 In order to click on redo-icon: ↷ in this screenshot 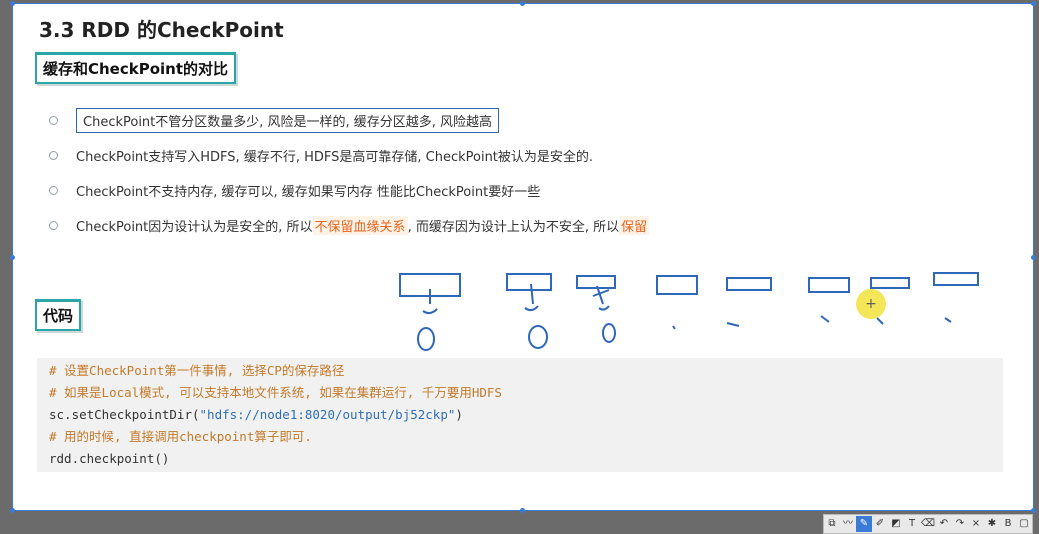, I will do `click(960, 524)`.